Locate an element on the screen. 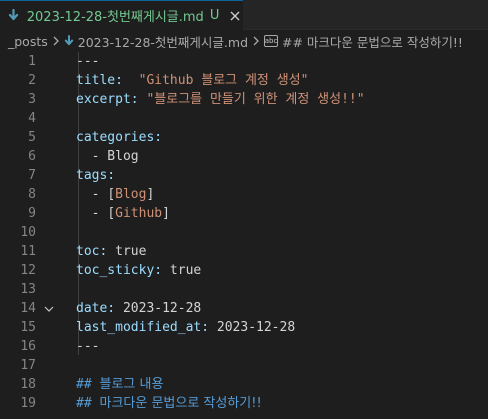 Image resolution: width=488 pixels, height=419 pixels. code-line: 10 is located at coordinates (244, 232).